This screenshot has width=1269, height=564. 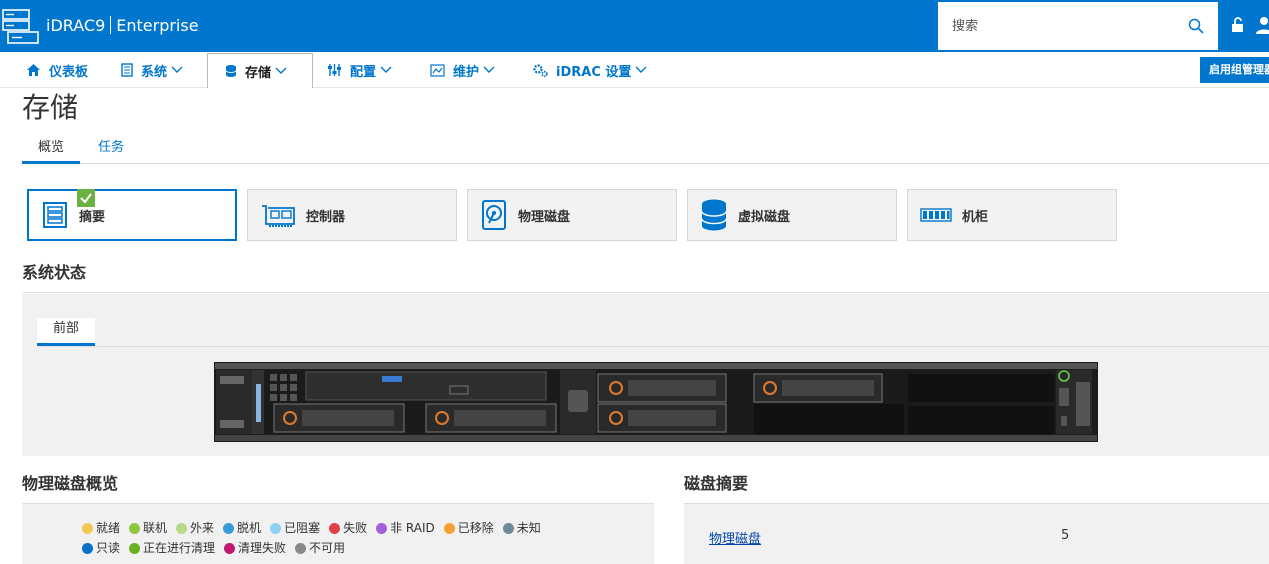 I want to click on search-input, so click(x=1053, y=26).